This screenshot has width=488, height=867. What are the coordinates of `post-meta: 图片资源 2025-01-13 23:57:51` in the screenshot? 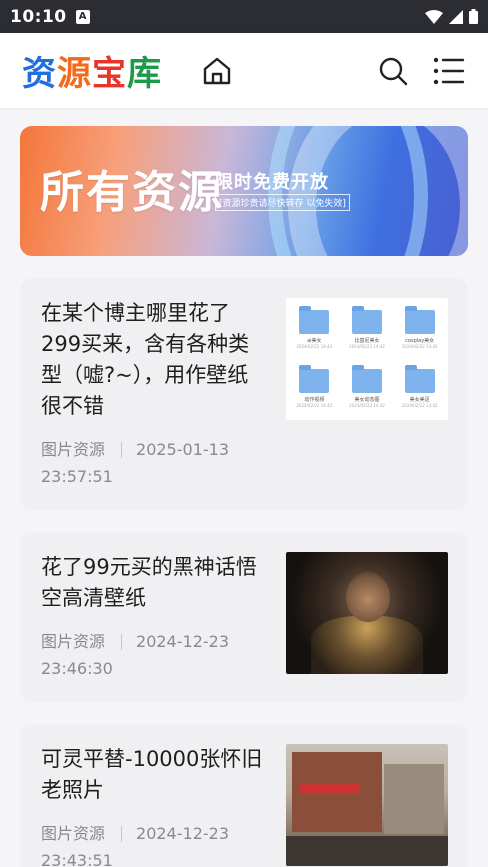 It's located at (154, 463).